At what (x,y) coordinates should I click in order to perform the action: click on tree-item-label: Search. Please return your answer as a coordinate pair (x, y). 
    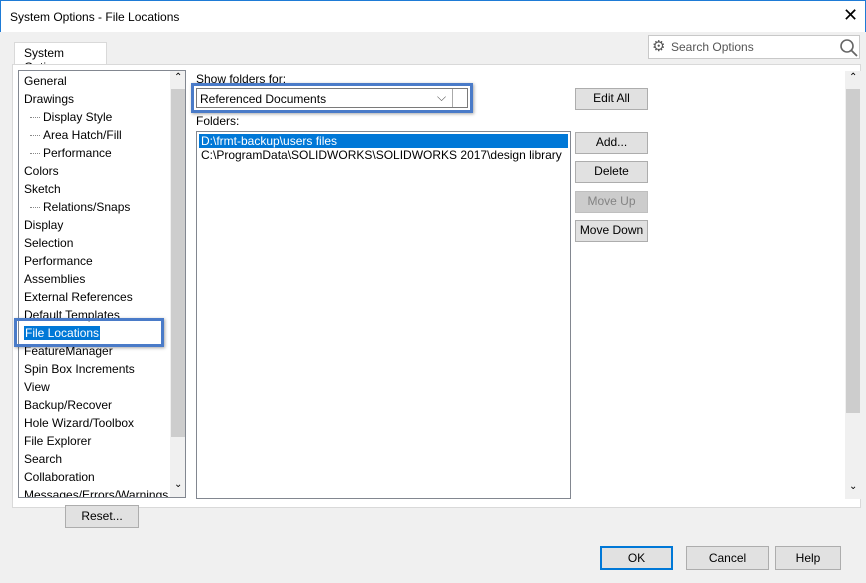
    Looking at the image, I should click on (43, 459).